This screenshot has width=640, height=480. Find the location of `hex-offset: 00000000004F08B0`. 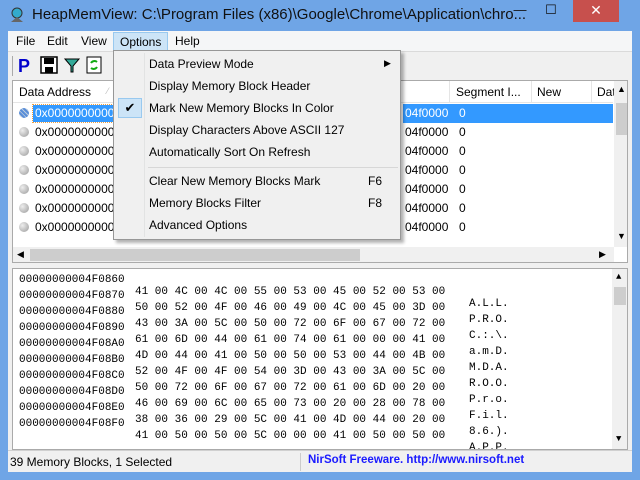

hex-offset: 00000000004F08B0 is located at coordinates (72, 360).